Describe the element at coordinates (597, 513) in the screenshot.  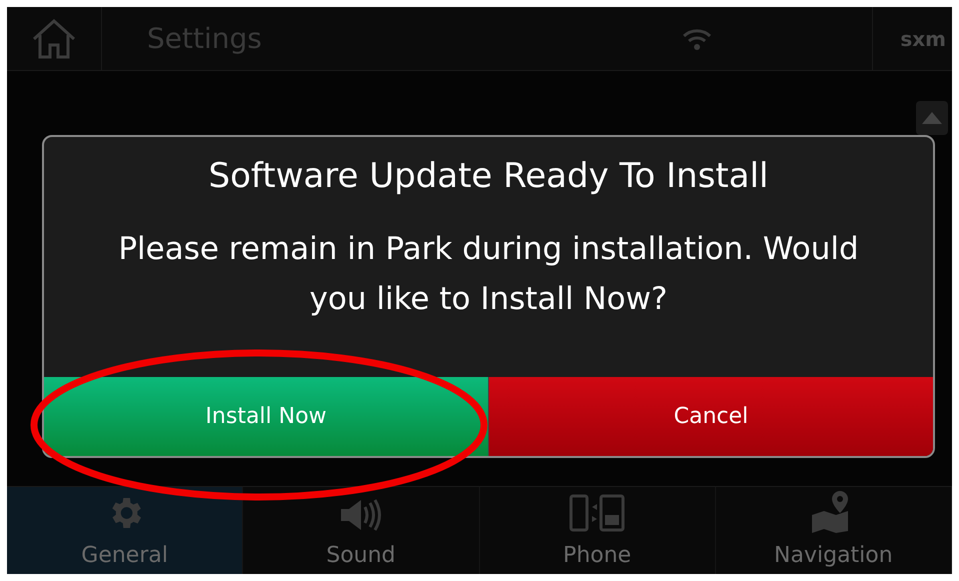
I see `phone-icon` at that location.